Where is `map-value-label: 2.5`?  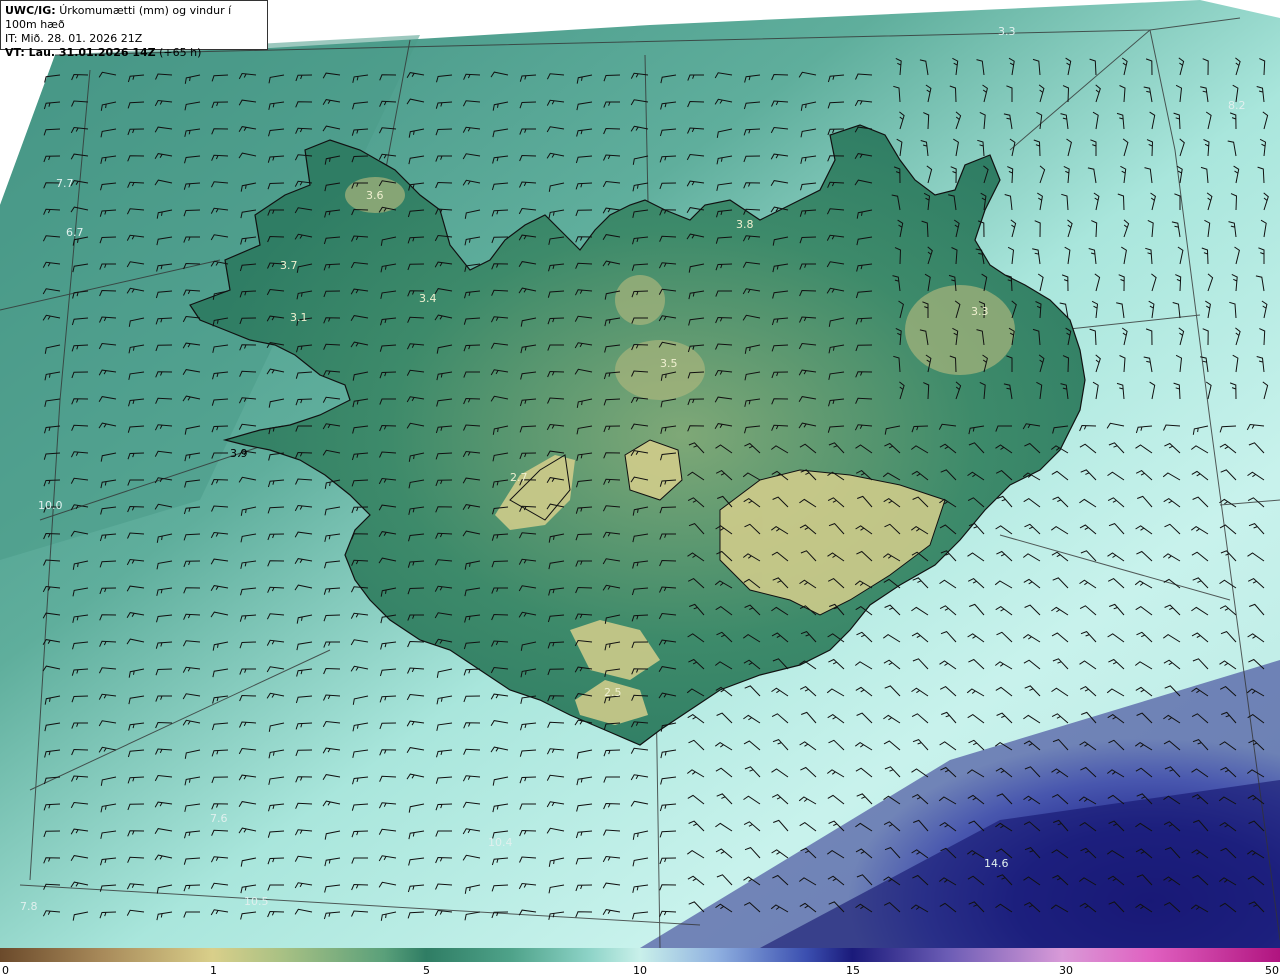 map-value-label: 2.5 is located at coordinates (613, 692).